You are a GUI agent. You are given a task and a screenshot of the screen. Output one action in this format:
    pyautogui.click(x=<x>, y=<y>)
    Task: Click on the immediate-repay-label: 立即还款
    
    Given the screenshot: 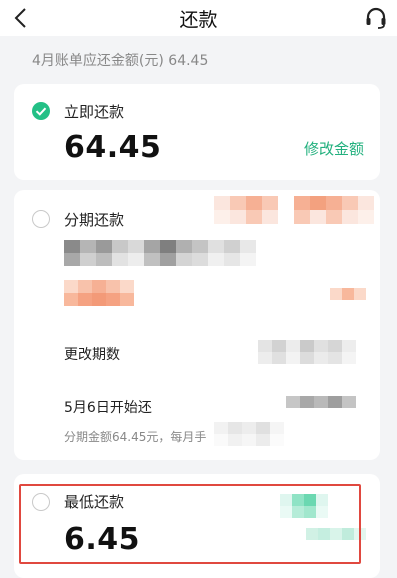 What is the action you would take?
    pyautogui.click(x=94, y=112)
    